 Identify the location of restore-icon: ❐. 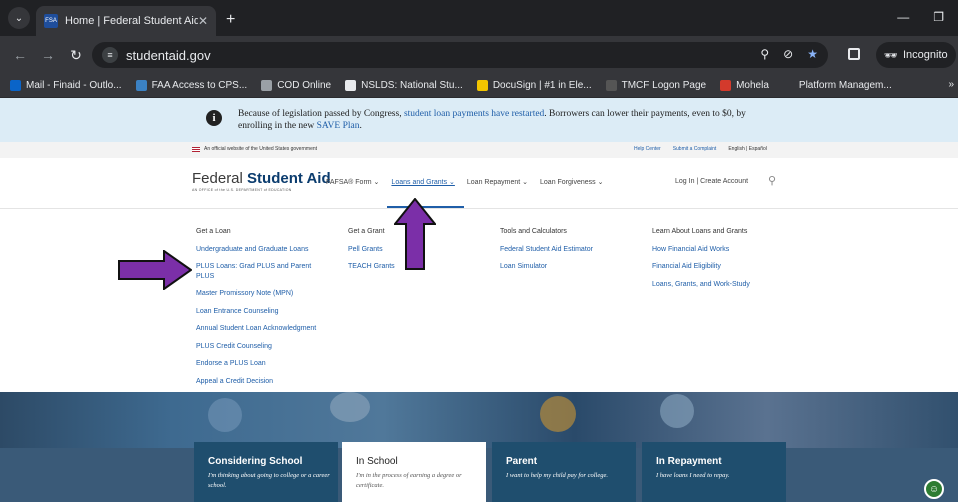
(938, 17).